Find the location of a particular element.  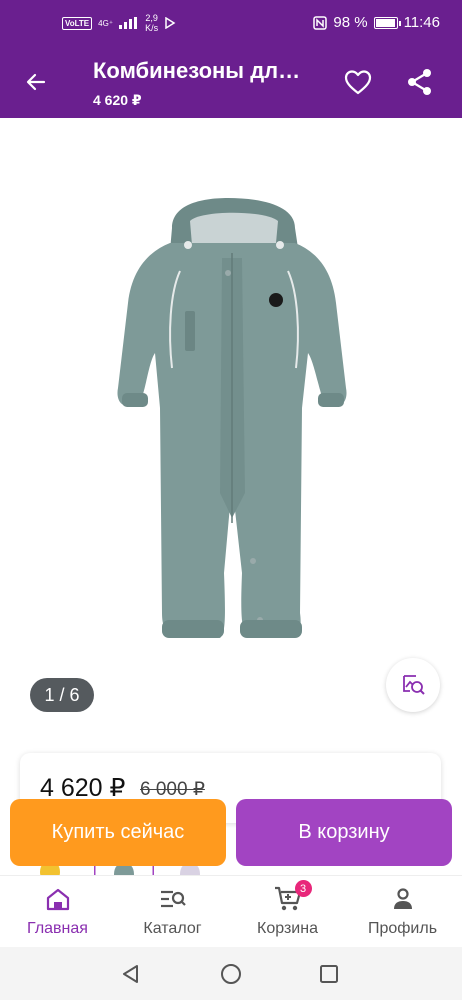

system-back-button is located at coordinates (131, 974).